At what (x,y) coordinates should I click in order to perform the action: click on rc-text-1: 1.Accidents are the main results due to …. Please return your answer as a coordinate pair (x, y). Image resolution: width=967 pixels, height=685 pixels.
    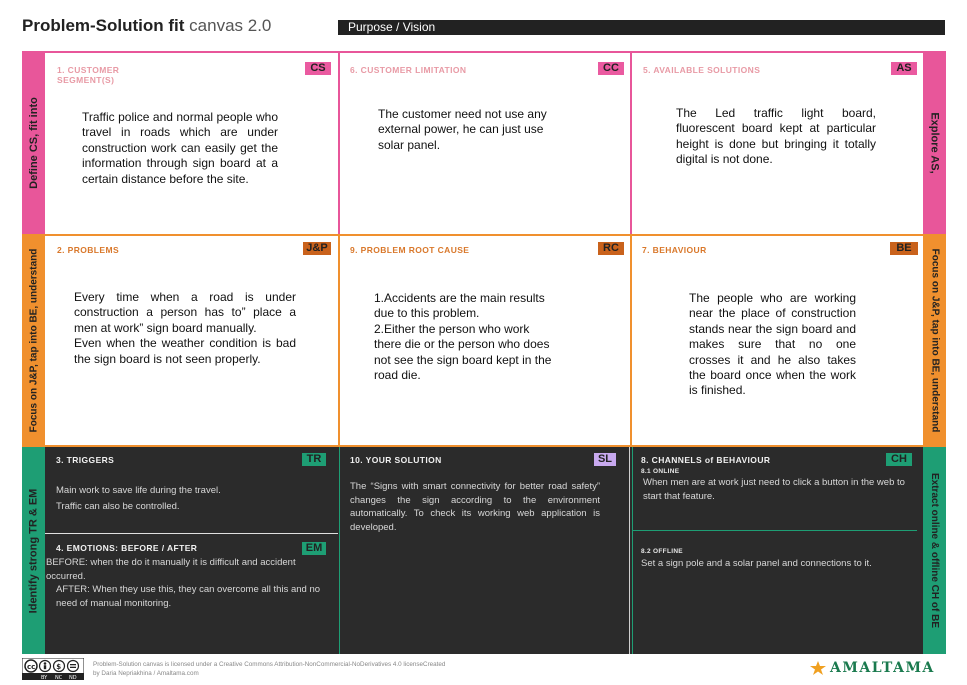
    Looking at the image, I should click on (459, 306).